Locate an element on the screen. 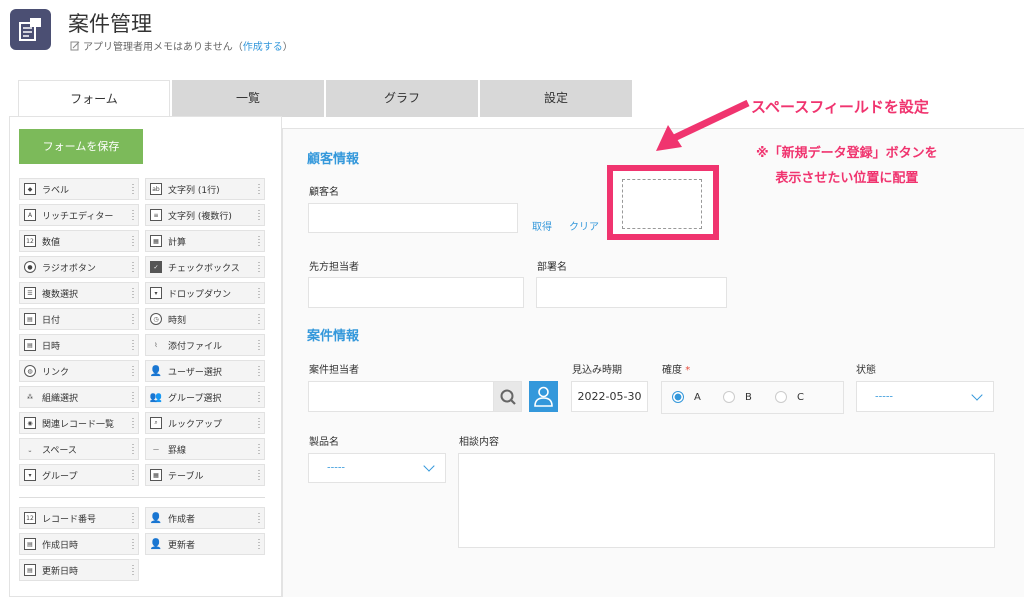 The width and height of the screenshot is (1024, 597). space-field is located at coordinates (662, 204).